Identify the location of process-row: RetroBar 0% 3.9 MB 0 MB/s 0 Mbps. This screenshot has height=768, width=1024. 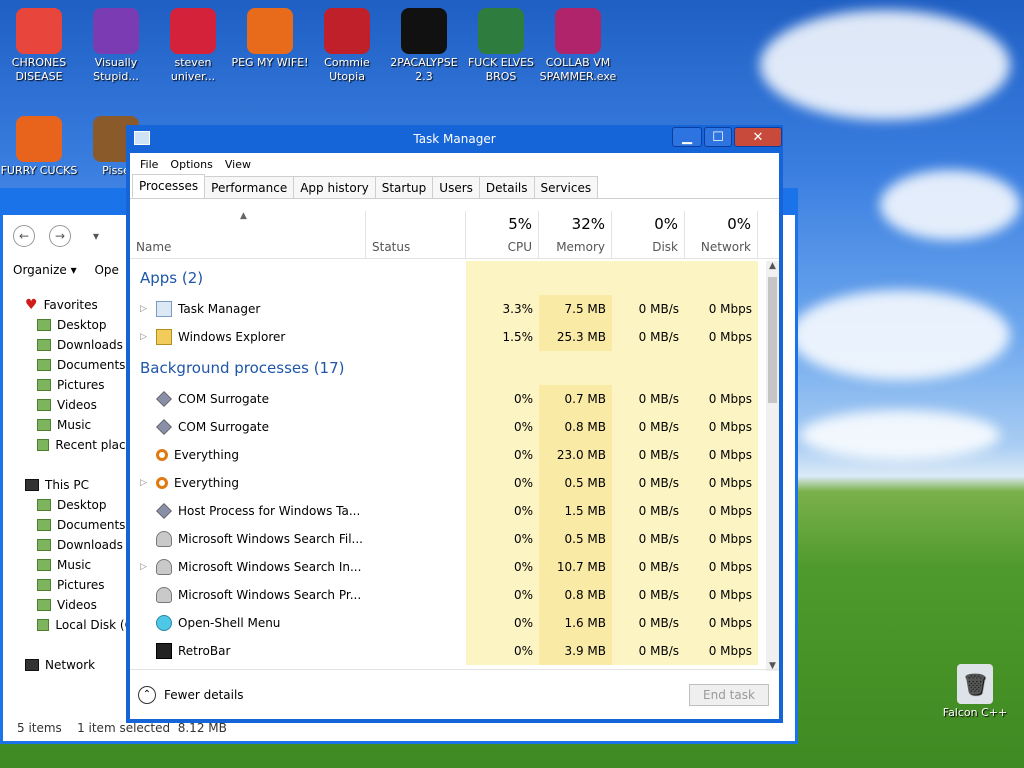
(448, 651).